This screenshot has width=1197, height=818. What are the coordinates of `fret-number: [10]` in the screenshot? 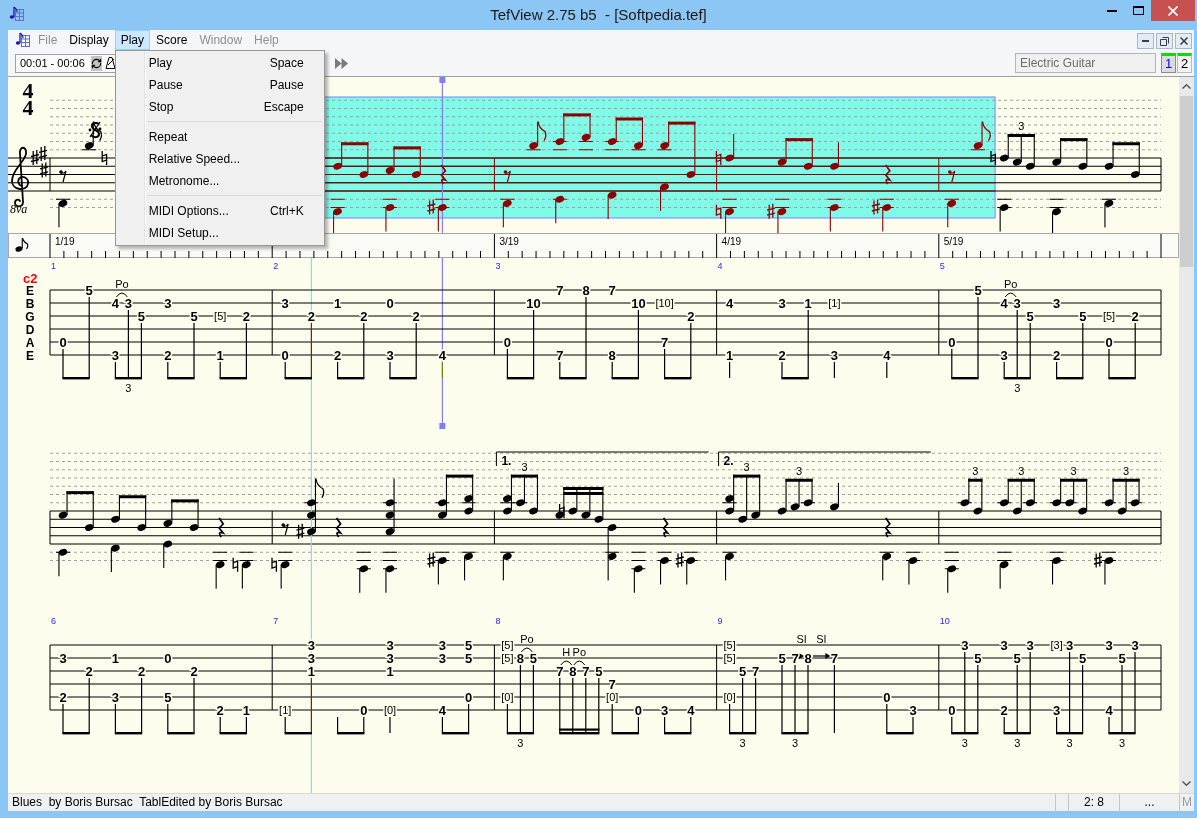 It's located at (664, 303).